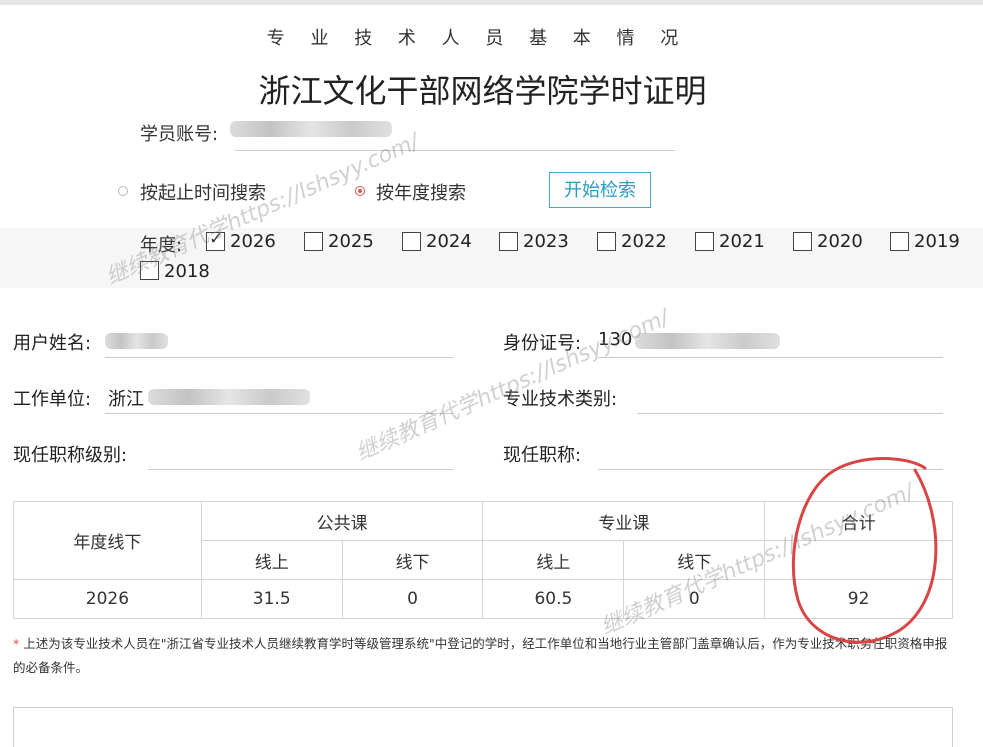  I want to click on name-field, so click(279, 357).